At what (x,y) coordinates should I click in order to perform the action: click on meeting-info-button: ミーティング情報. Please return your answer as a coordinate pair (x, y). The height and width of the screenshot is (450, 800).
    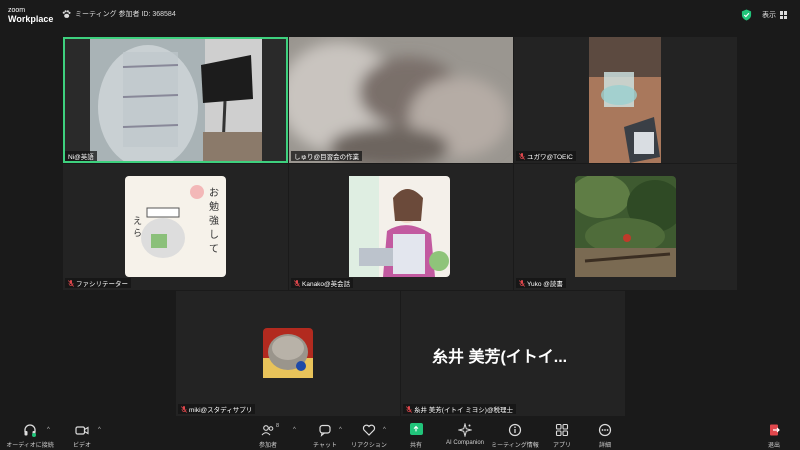
    Looking at the image, I should click on (515, 436).